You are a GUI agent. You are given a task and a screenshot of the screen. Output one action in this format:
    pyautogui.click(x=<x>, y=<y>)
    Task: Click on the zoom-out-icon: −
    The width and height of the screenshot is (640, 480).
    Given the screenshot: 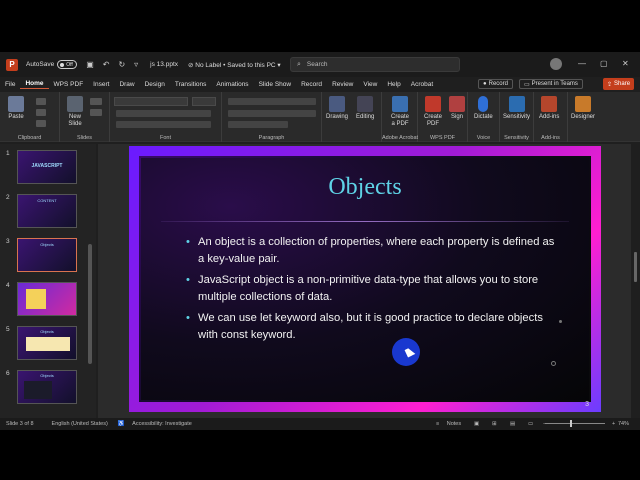 What is the action you would take?
    pyautogui.click(x=544, y=424)
    